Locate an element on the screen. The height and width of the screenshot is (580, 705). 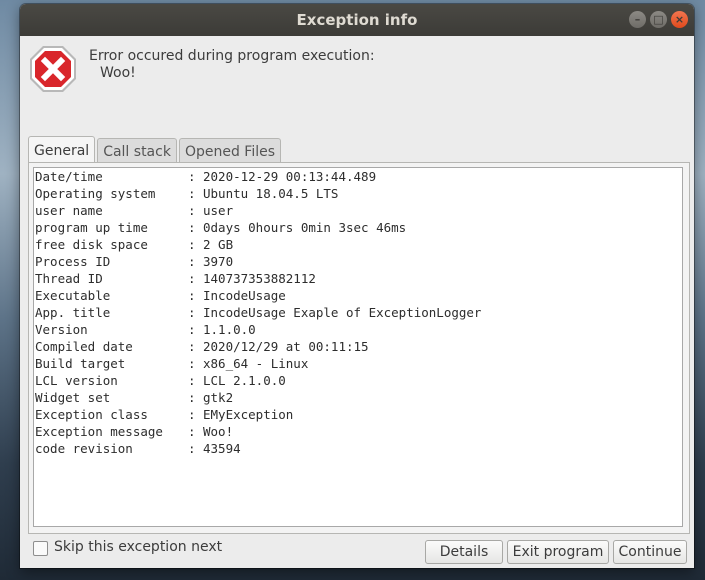
detail-label: user name is located at coordinates (69, 210).